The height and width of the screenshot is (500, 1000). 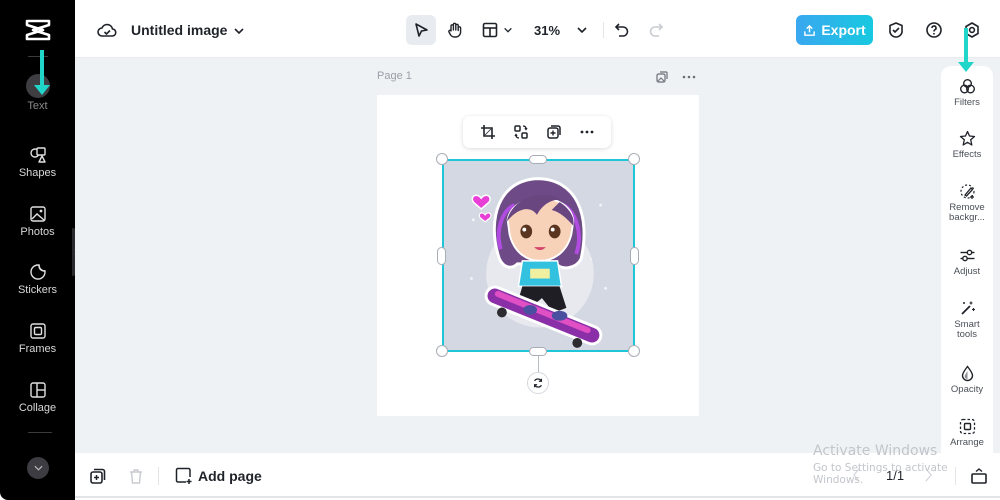 I want to click on sidebar-item-stickers: Stickers, so click(x=37, y=279).